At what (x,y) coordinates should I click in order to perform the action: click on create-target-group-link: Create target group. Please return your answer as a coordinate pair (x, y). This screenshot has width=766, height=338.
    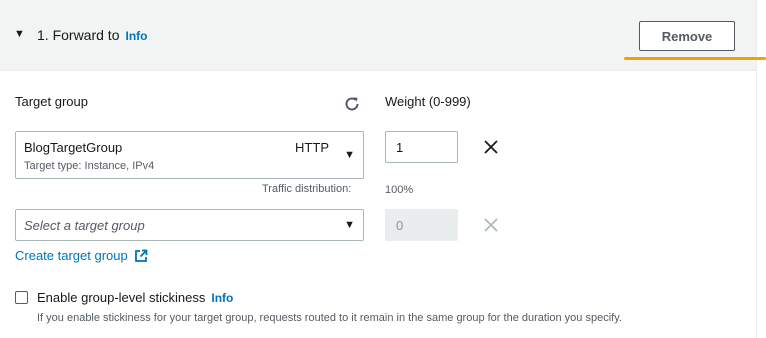
    Looking at the image, I should click on (81, 255).